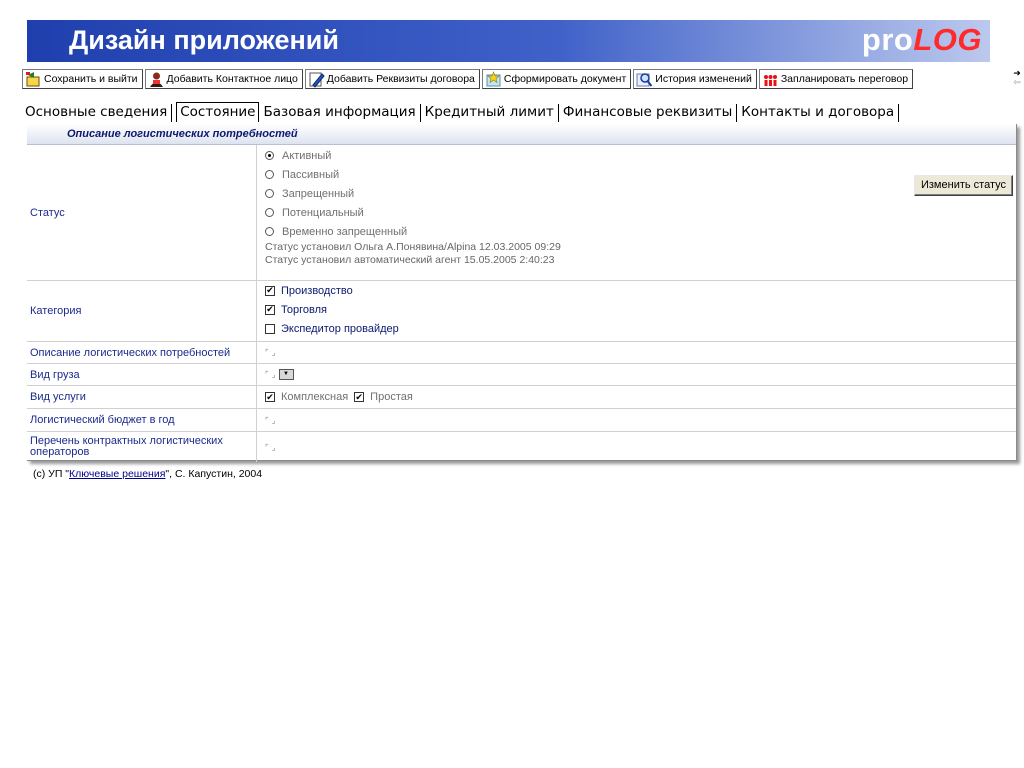 This screenshot has width=1024, height=768. What do you see at coordinates (492, 113) in the screenshot?
I see `tab-credit-limit: Кредитный лимит` at bounding box center [492, 113].